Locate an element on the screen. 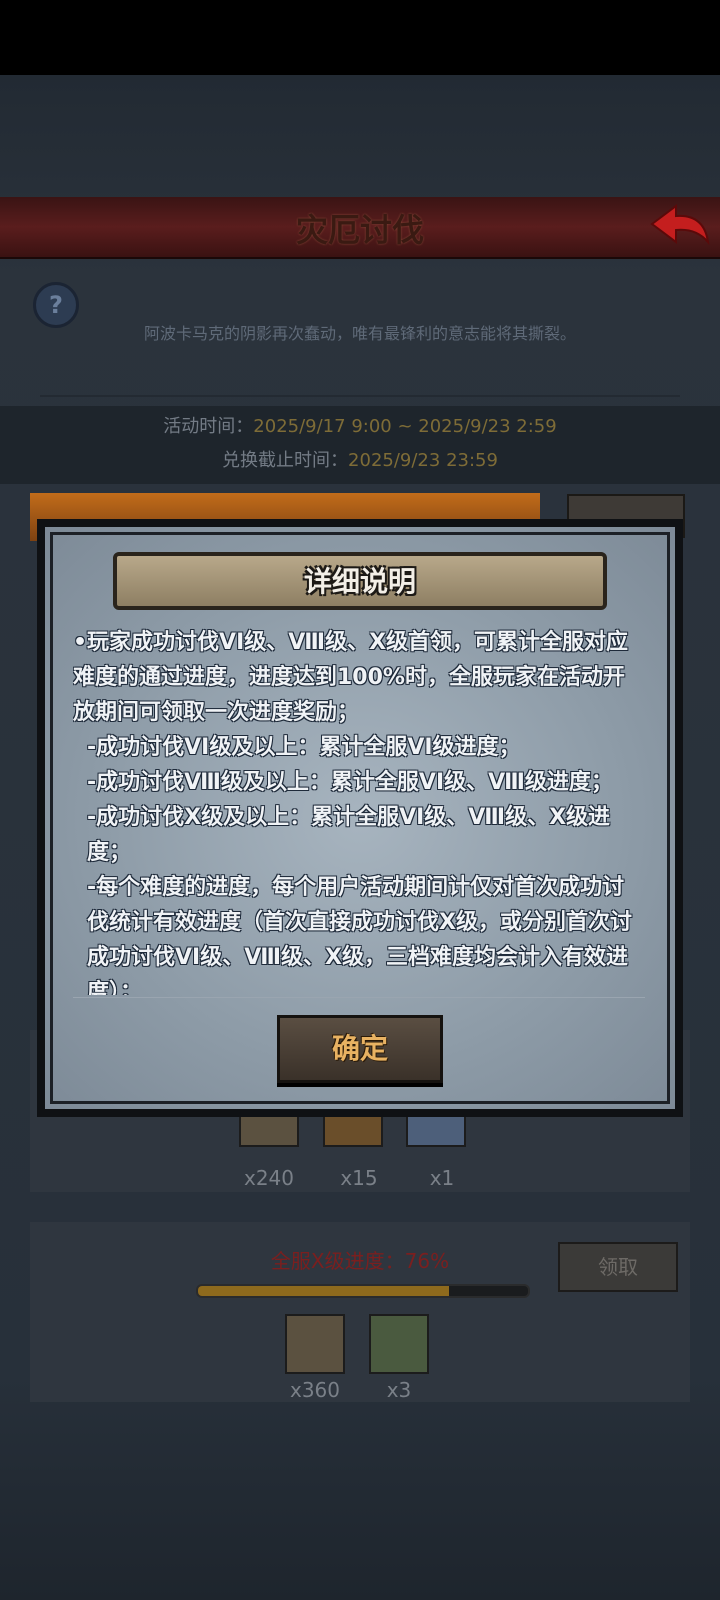 This screenshot has width=720, height=1600. rule-line: -成功讨伐Ⅷ级及以上：累计全服VI级、Ⅷ级进度； is located at coordinates (350, 782).